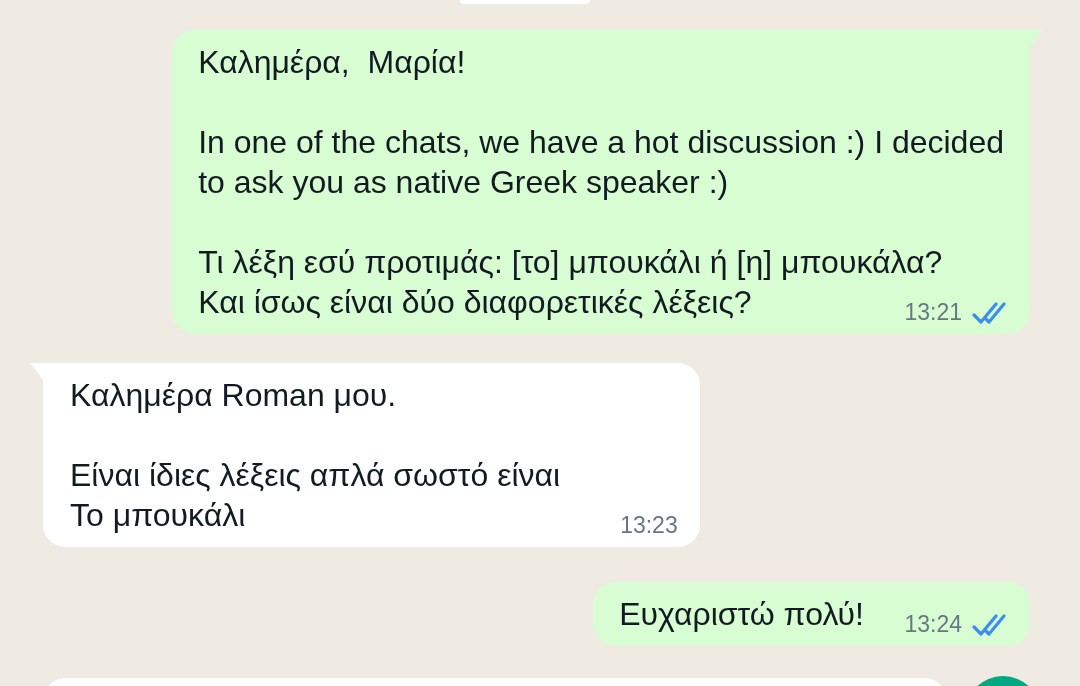 The image size is (1080, 686). What do you see at coordinates (158, 515) in the screenshot?
I see `message-text: Το μπουκάλι` at bounding box center [158, 515].